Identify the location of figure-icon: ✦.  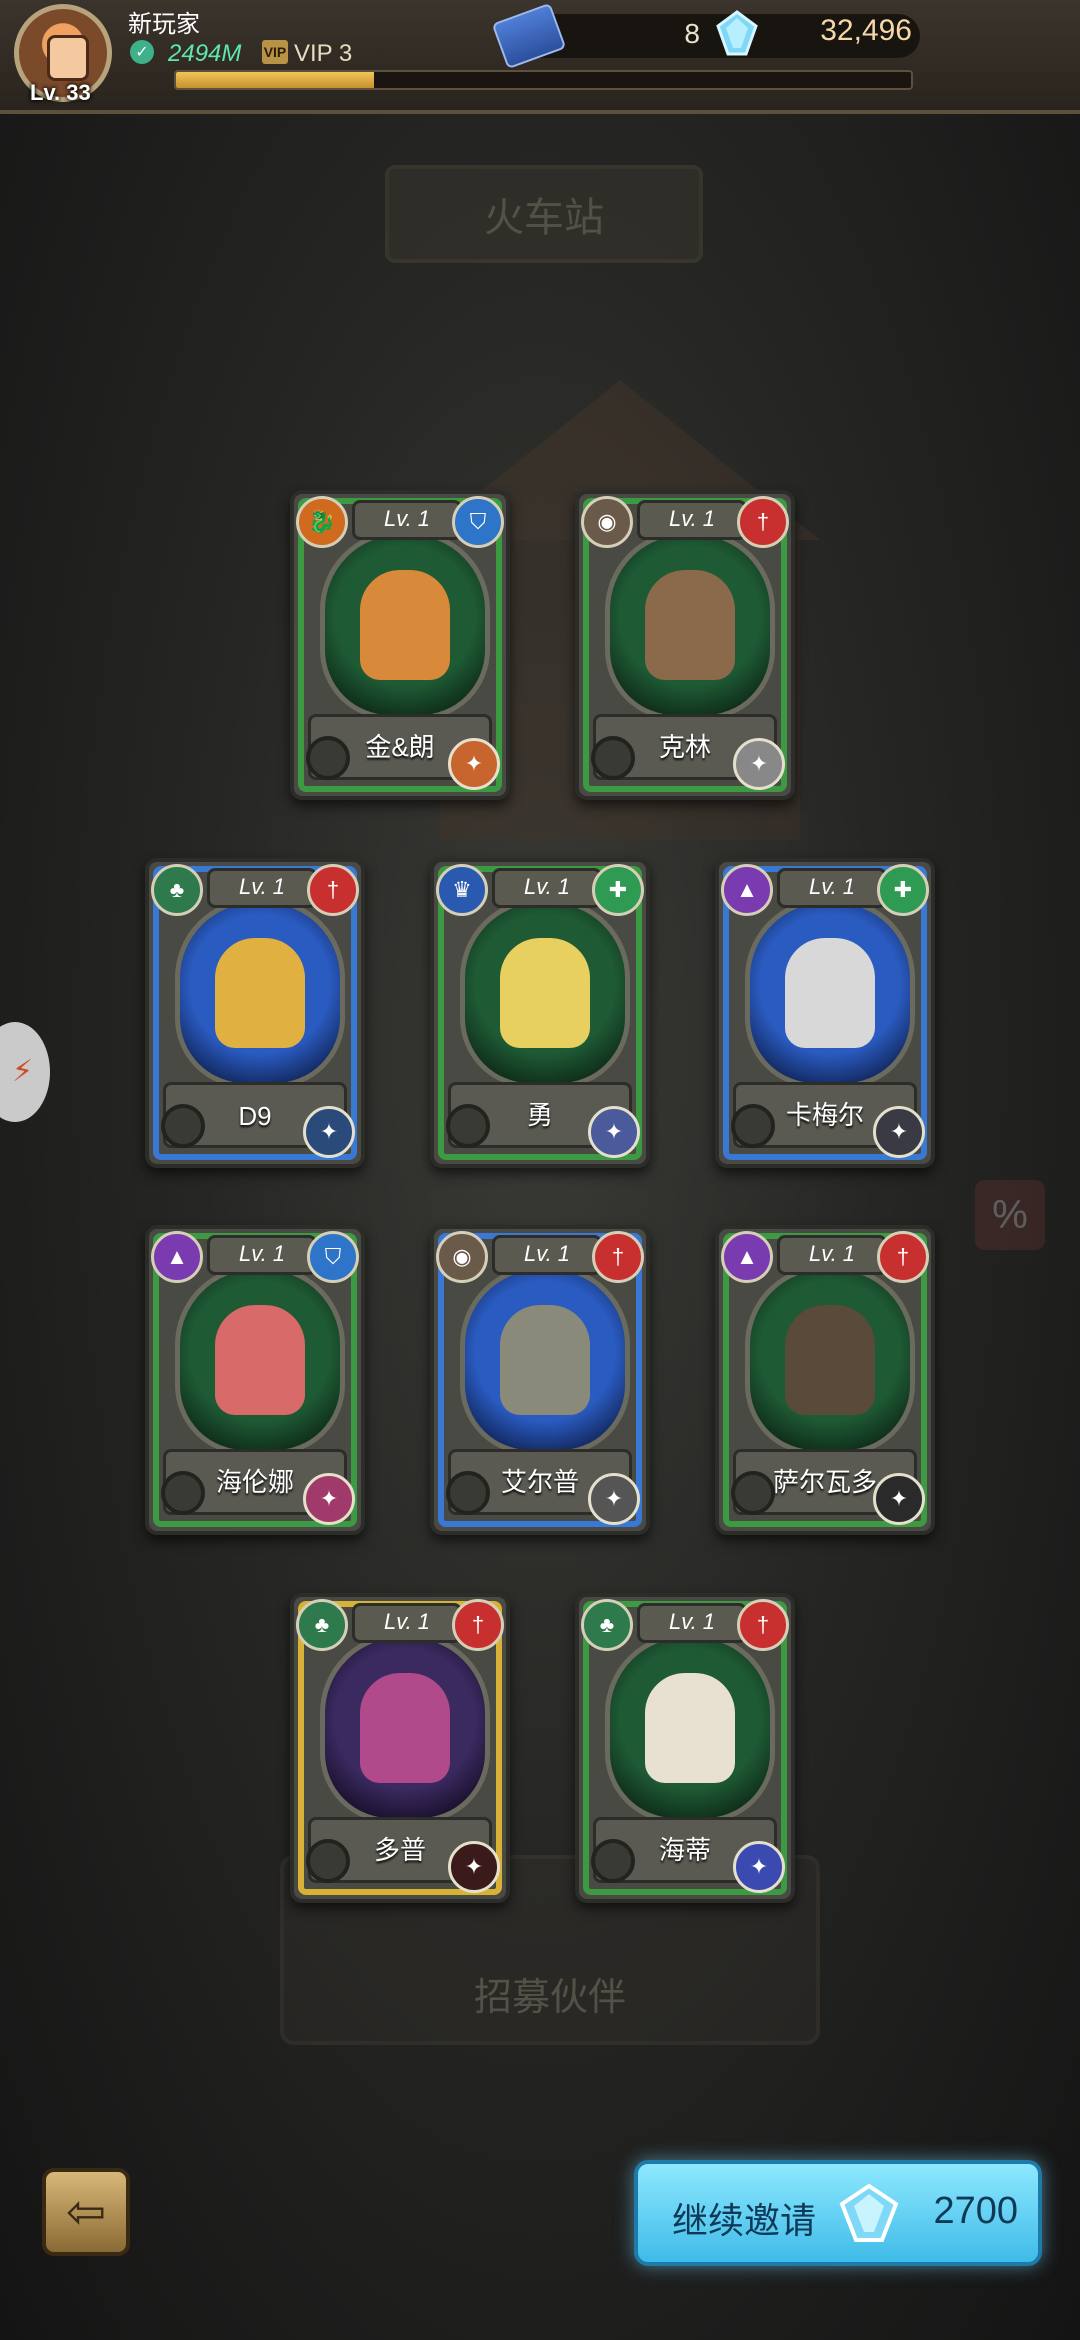
(899, 1132).